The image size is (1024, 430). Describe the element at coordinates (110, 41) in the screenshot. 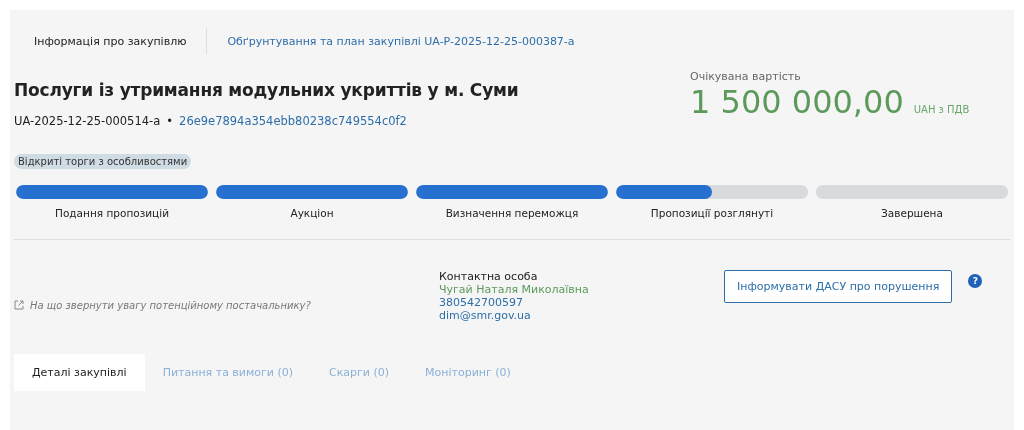

I see `nav-link: Інформація про закупівлю` at that location.